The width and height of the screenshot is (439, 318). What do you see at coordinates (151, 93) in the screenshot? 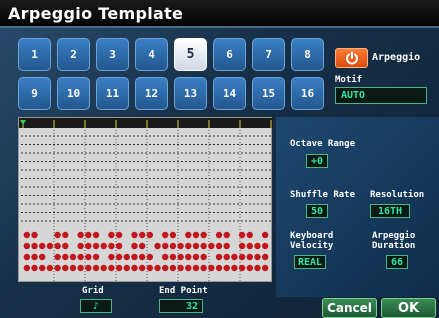
I see `template-pad-12: 12` at bounding box center [151, 93].